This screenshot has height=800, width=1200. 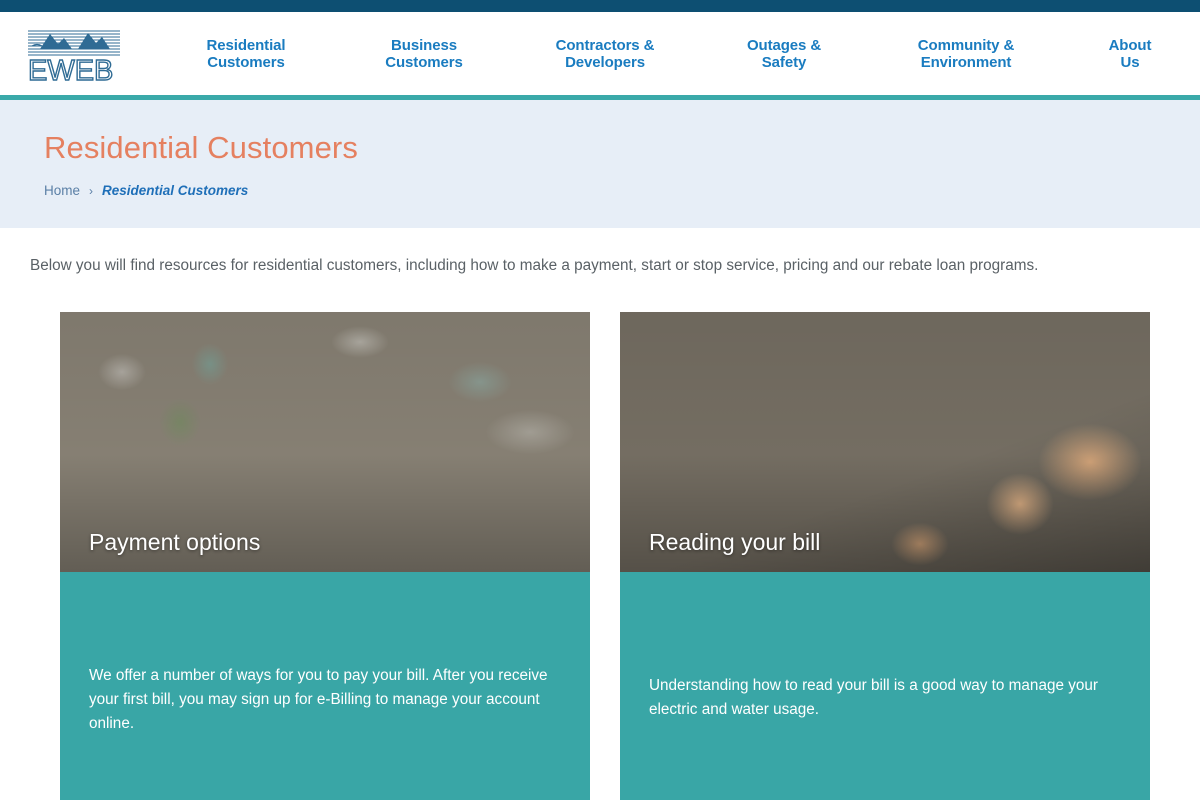 I want to click on nav-item-line2: Developers, so click(x=605, y=62).